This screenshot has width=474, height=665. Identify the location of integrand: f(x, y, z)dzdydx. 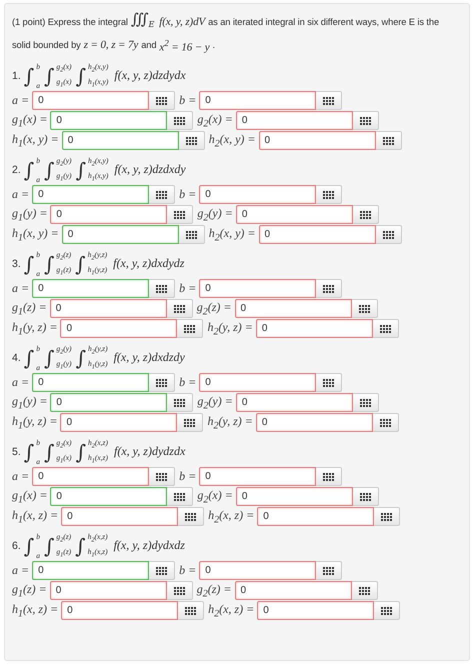
(150, 76).